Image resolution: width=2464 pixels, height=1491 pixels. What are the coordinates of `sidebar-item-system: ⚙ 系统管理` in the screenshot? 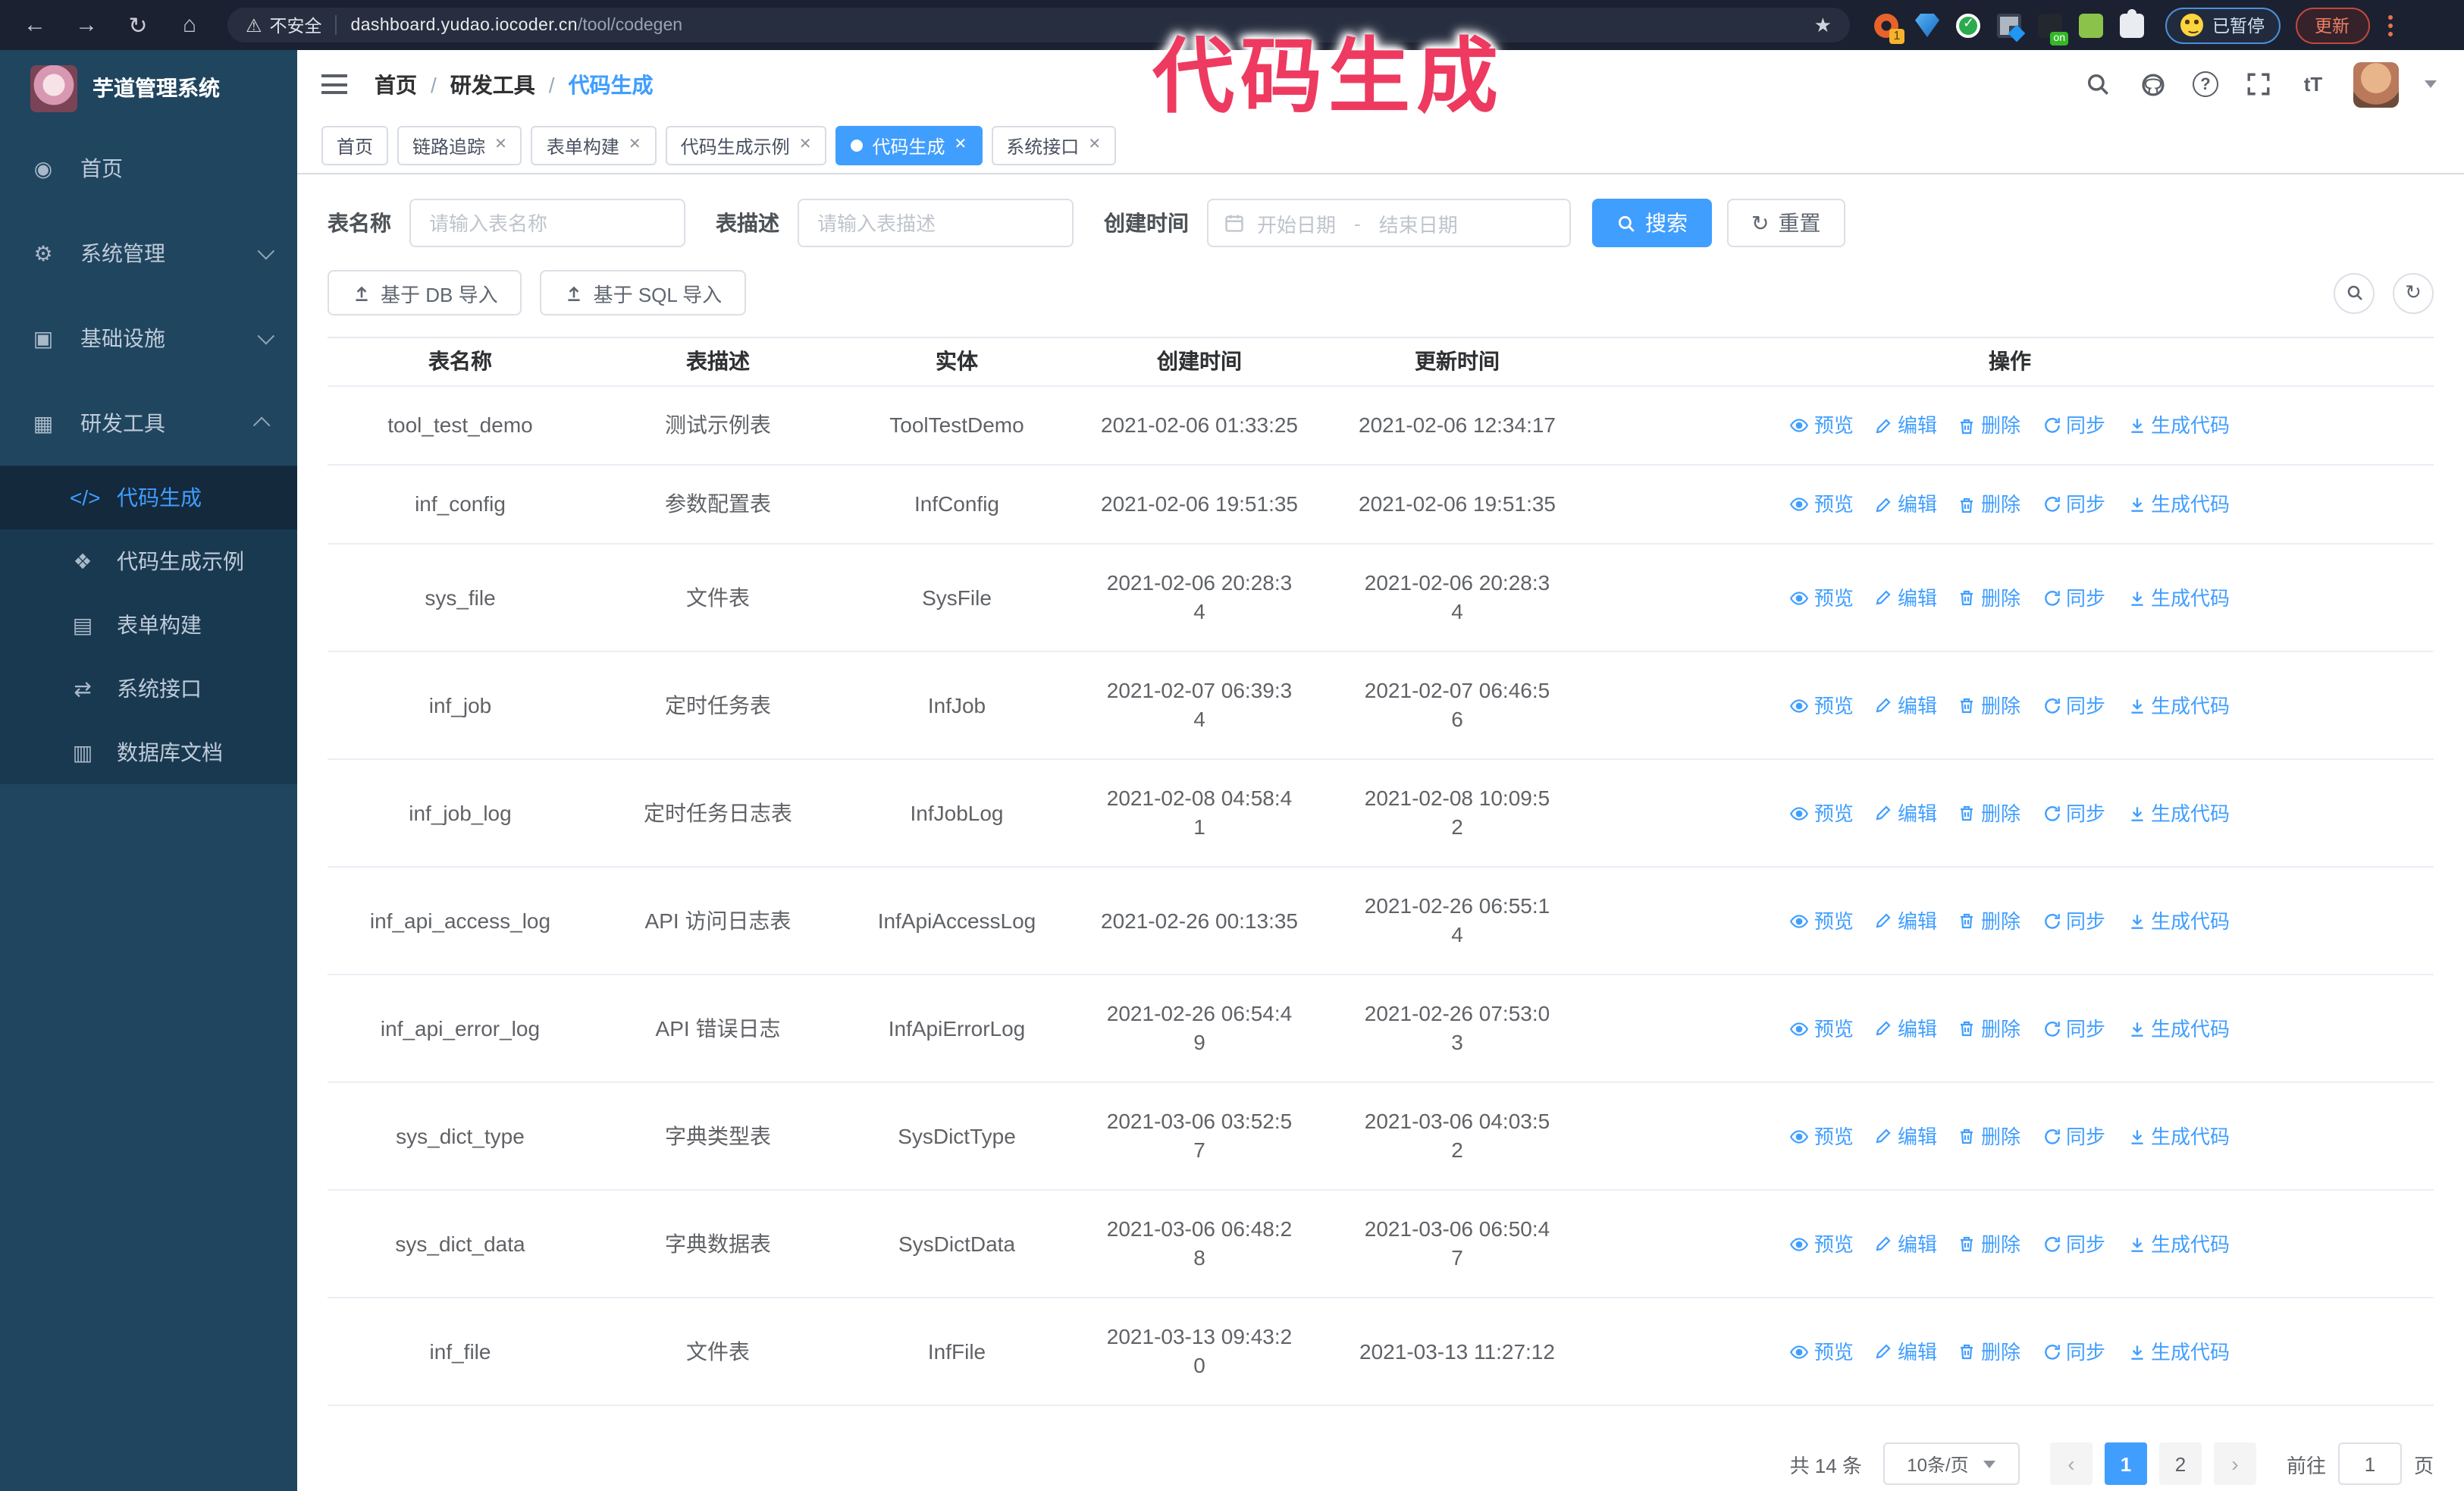 It's located at (148, 253).